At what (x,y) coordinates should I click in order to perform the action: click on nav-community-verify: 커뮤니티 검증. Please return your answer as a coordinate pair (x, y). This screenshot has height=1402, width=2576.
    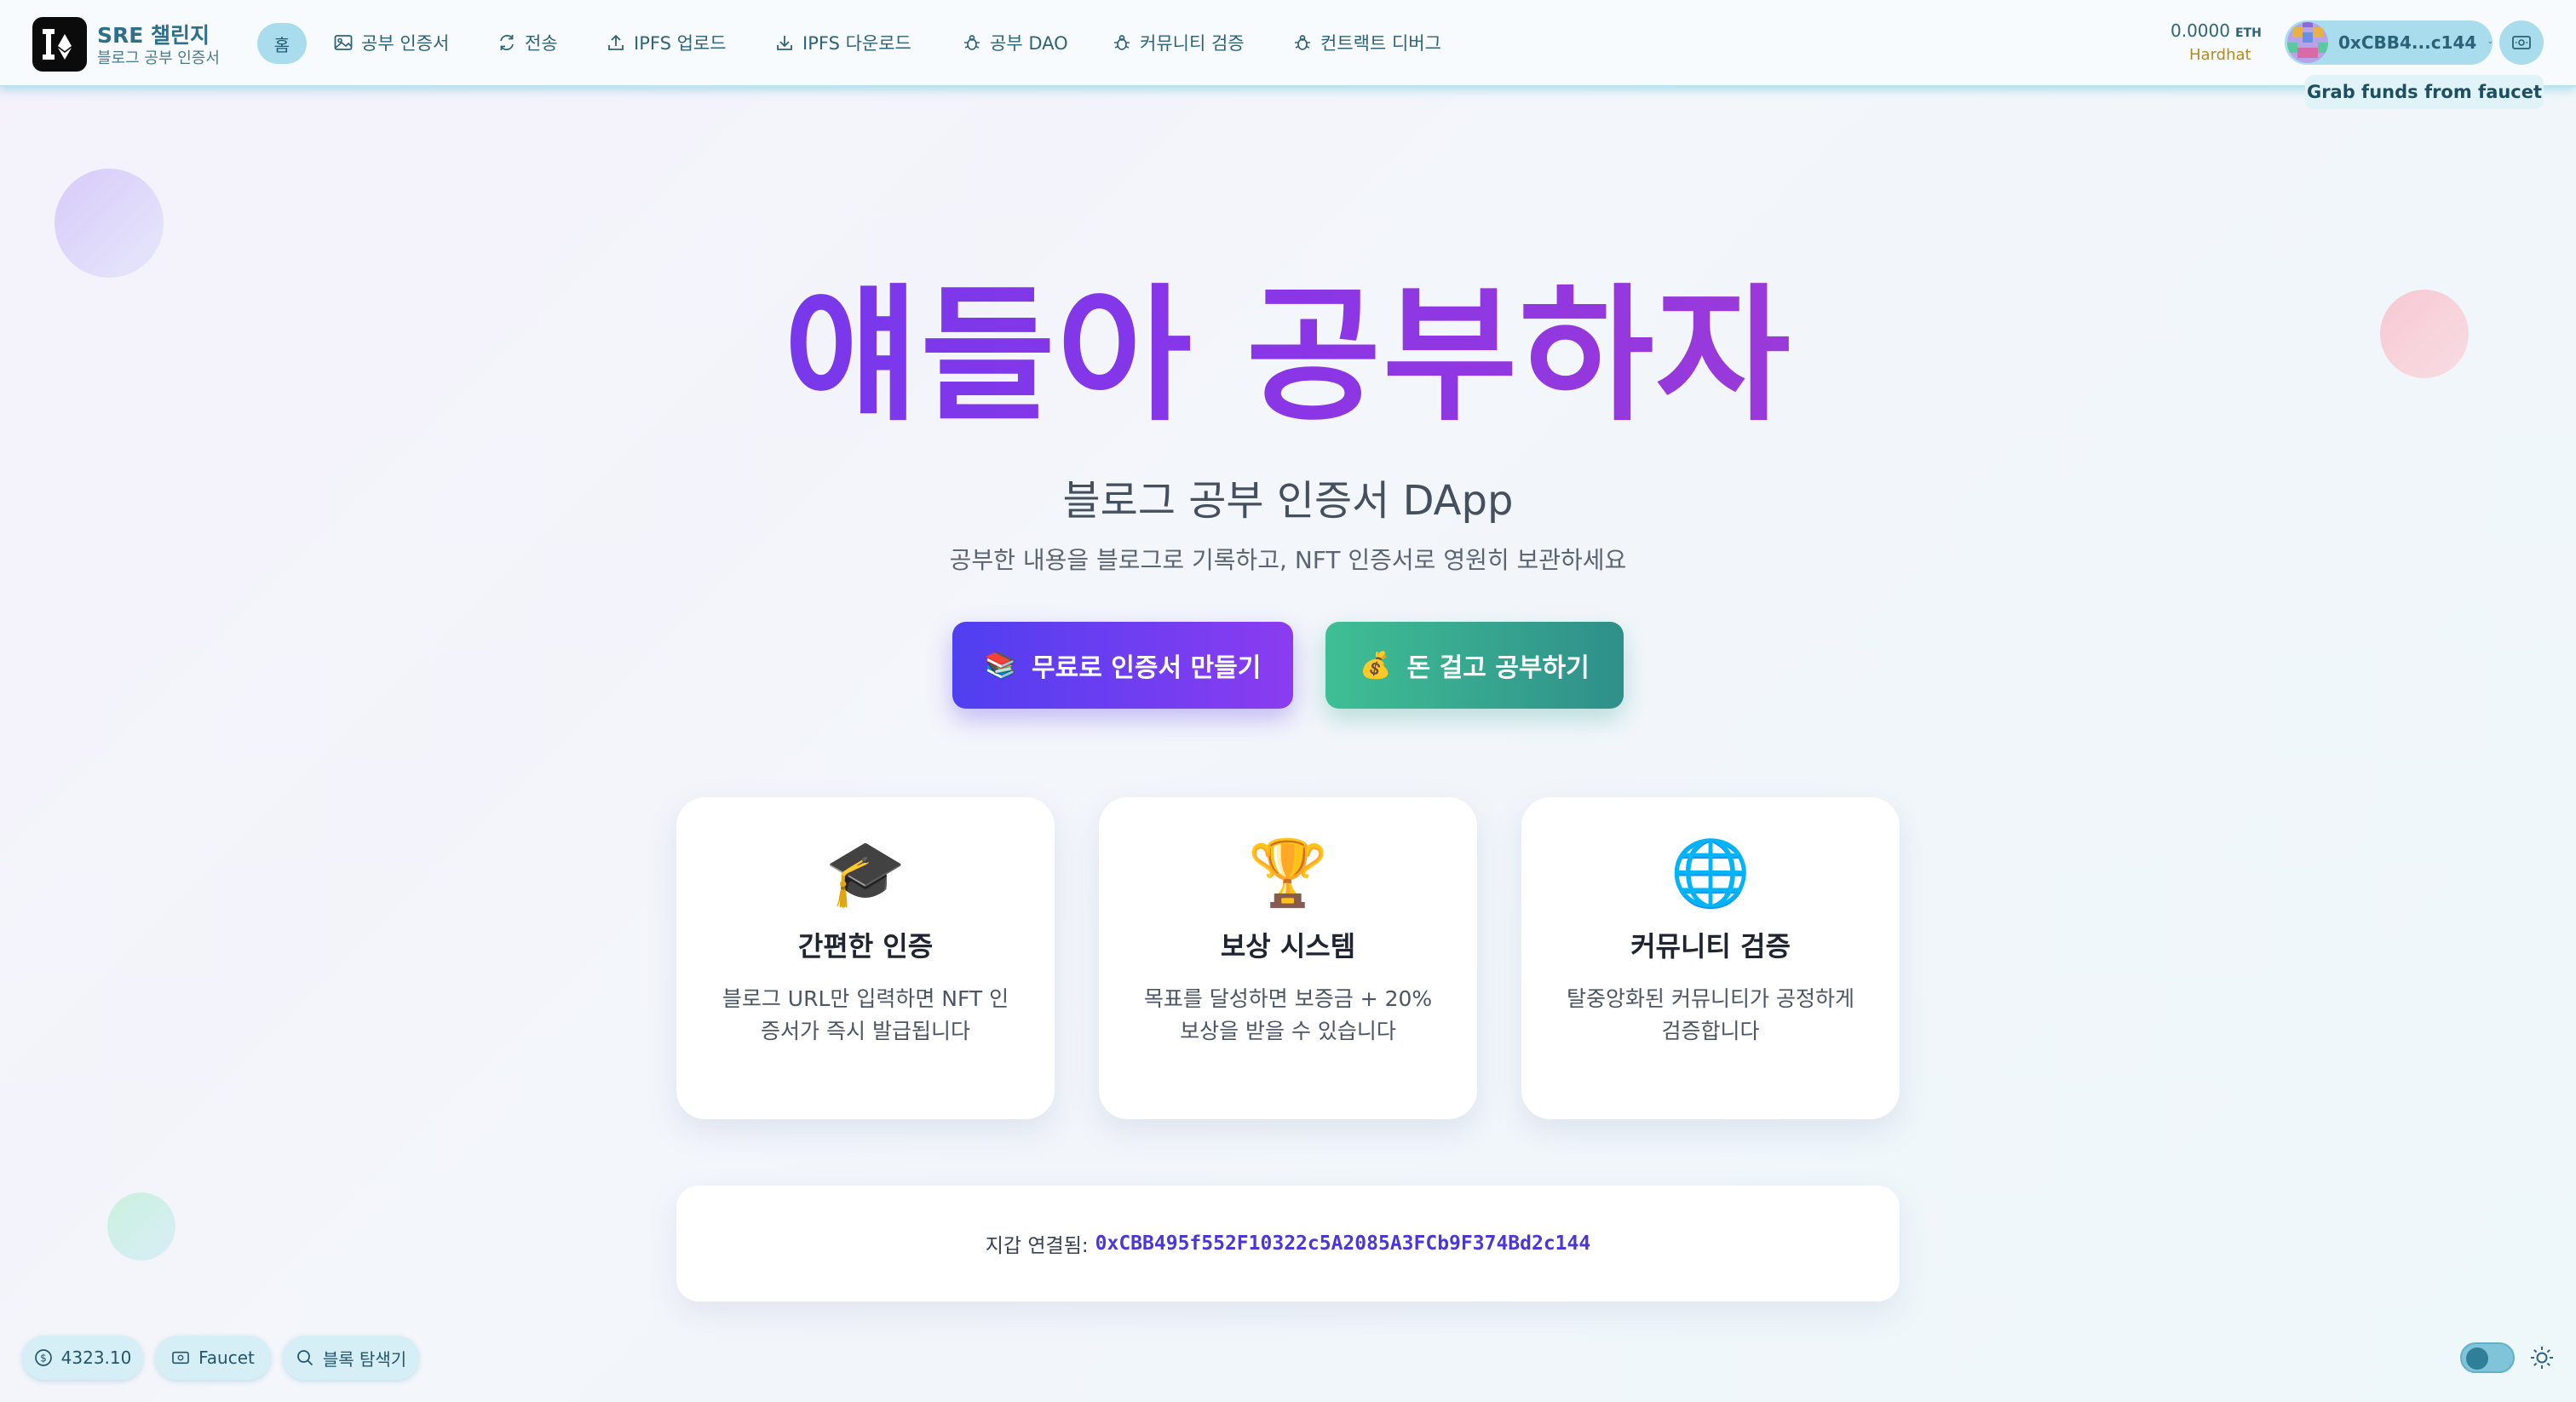
    Looking at the image, I should click on (1179, 42).